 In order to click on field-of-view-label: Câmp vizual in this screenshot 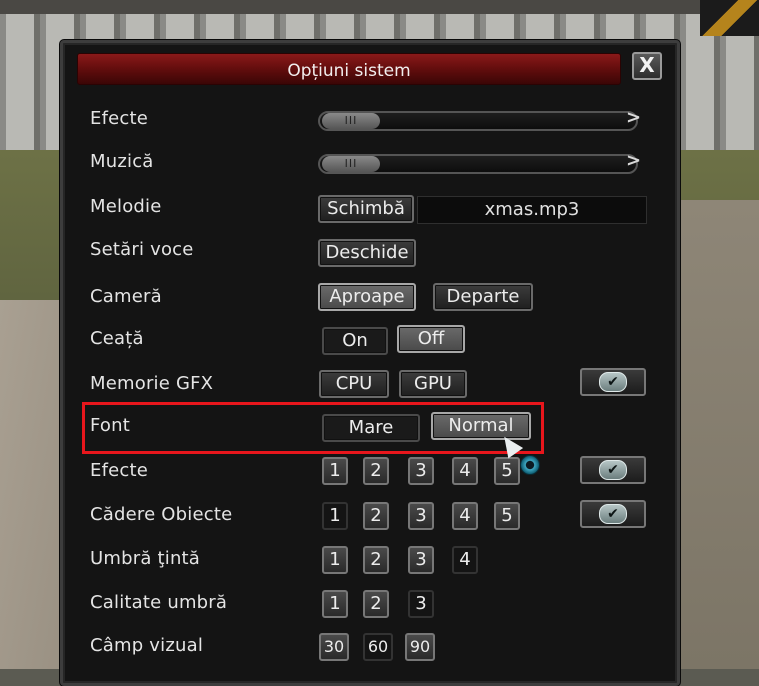, I will do `click(147, 645)`.